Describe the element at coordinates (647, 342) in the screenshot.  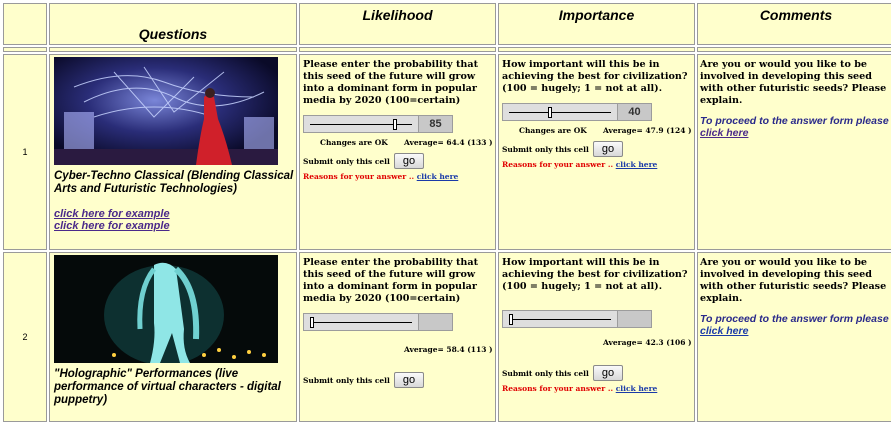
I see `average-label: Average= 42.3 (106 )` at that location.